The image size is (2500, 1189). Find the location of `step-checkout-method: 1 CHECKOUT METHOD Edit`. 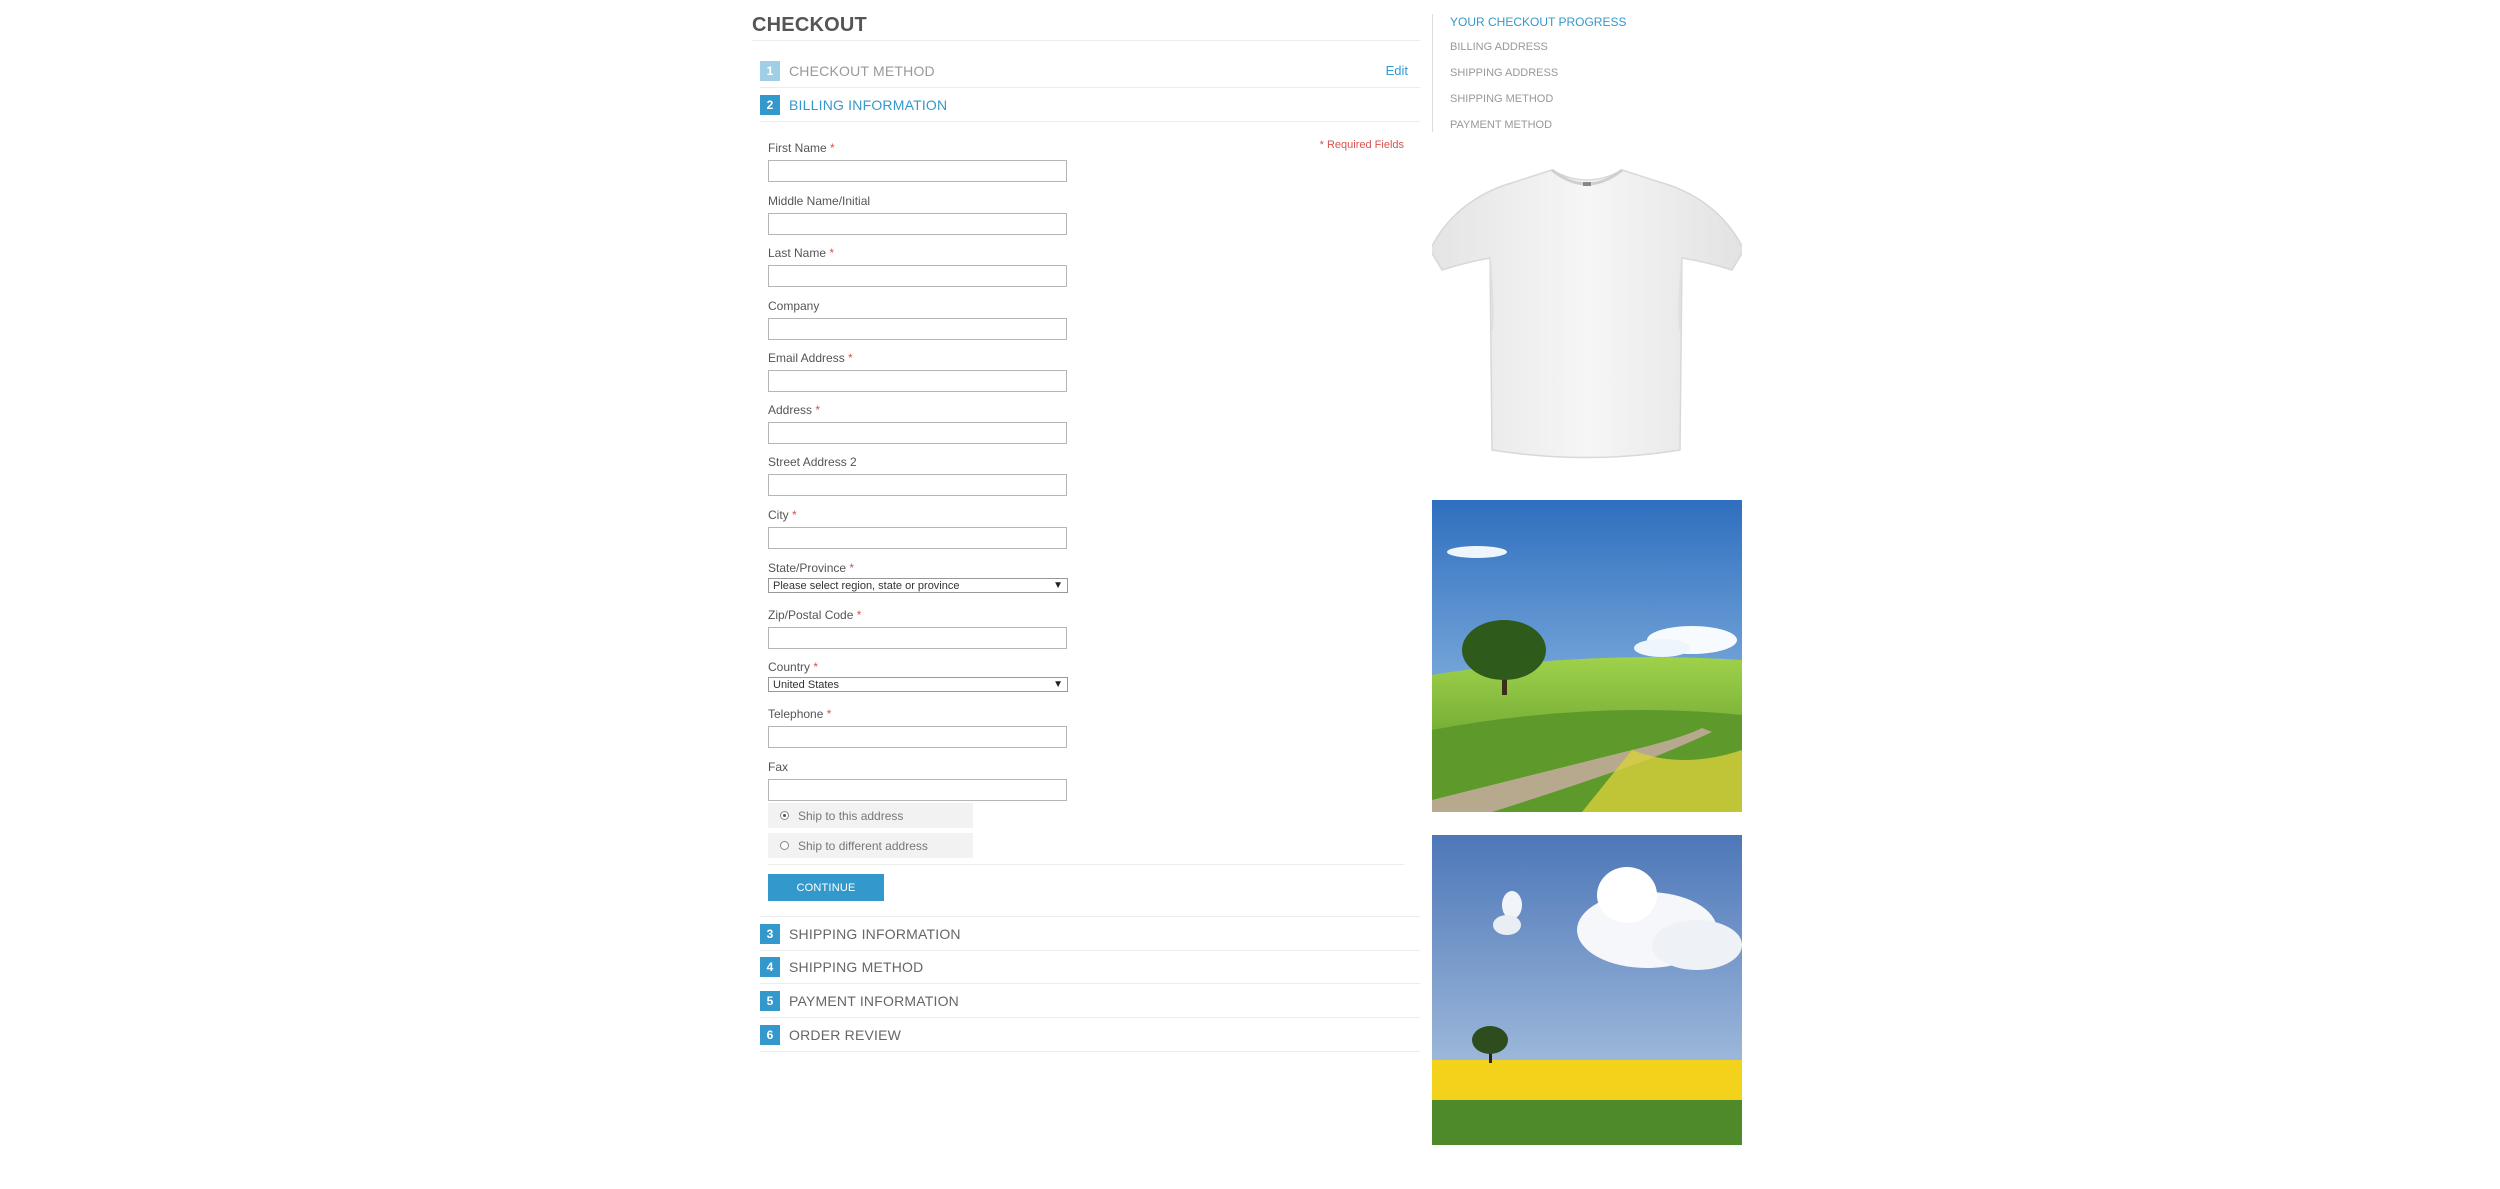

step-checkout-method: 1 CHECKOUT METHOD Edit is located at coordinates (1090, 71).